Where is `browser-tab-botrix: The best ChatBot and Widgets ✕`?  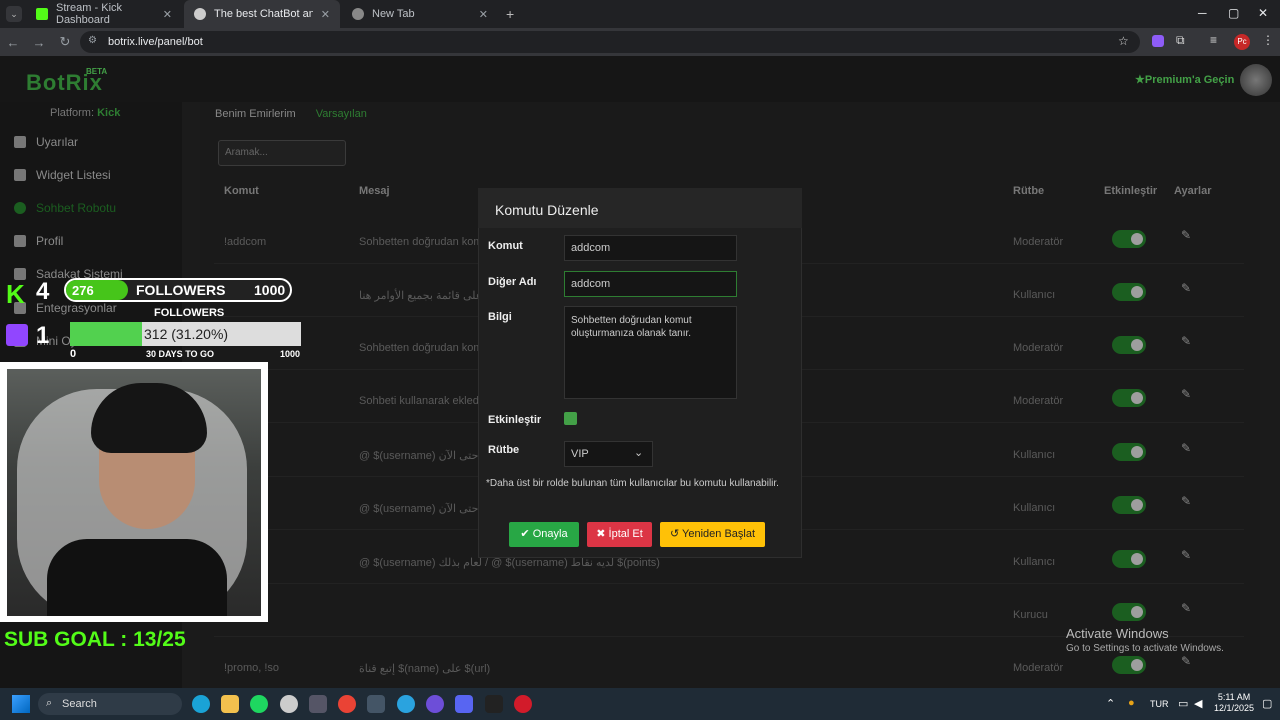 browser-tab-botrix: The best ChatBot and Widgets ✕ is located at coordinates (262, 14).